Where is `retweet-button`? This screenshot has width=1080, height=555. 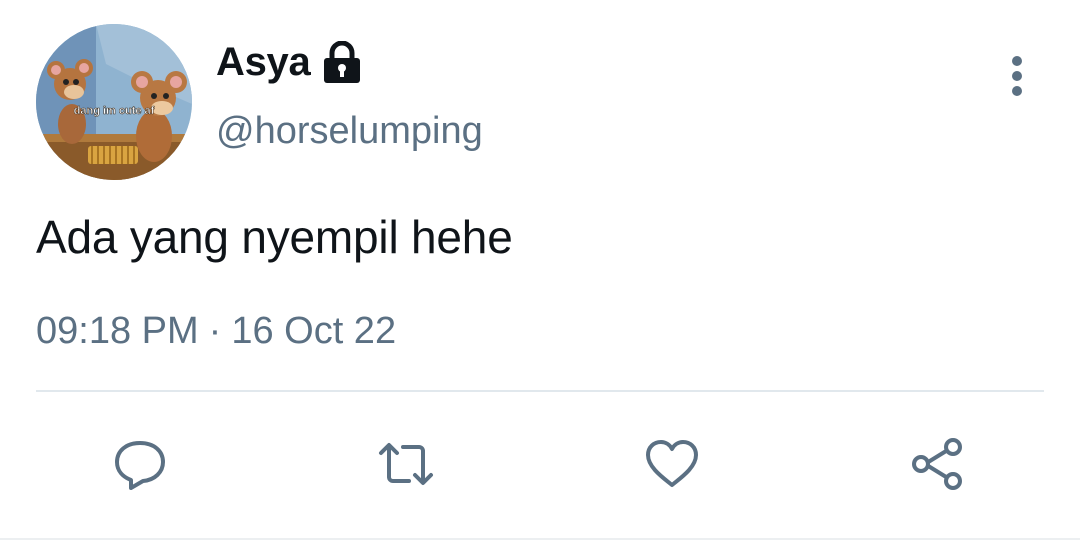 retweet-button is located at coordinates (406, 464).